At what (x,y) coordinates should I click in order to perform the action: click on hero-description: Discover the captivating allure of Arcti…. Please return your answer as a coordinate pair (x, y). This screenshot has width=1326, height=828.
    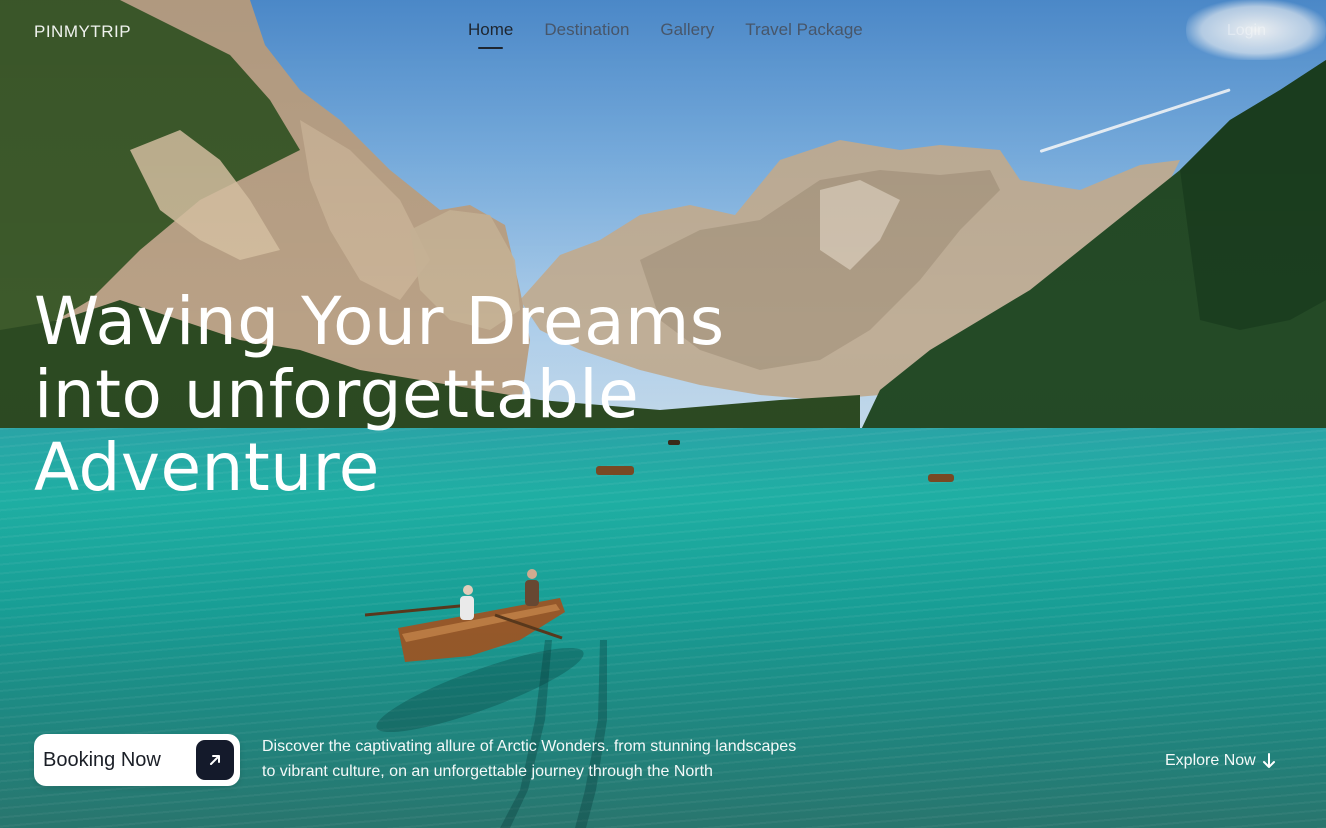
    Looking at the image, I should click on (587, 759).